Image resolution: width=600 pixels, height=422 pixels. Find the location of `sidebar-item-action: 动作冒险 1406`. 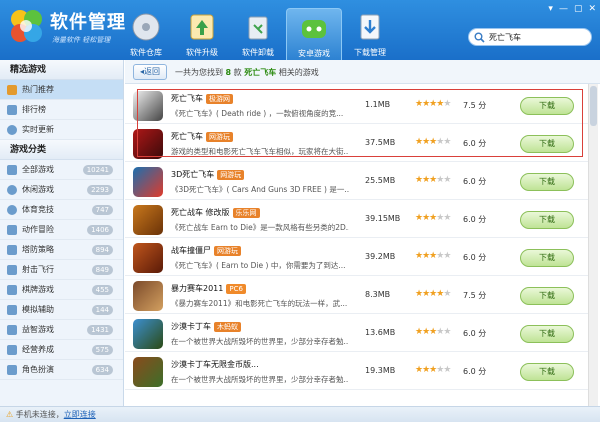

sidebar-item-action: 动作冒险 1406 is located at coordinates (61, 230).